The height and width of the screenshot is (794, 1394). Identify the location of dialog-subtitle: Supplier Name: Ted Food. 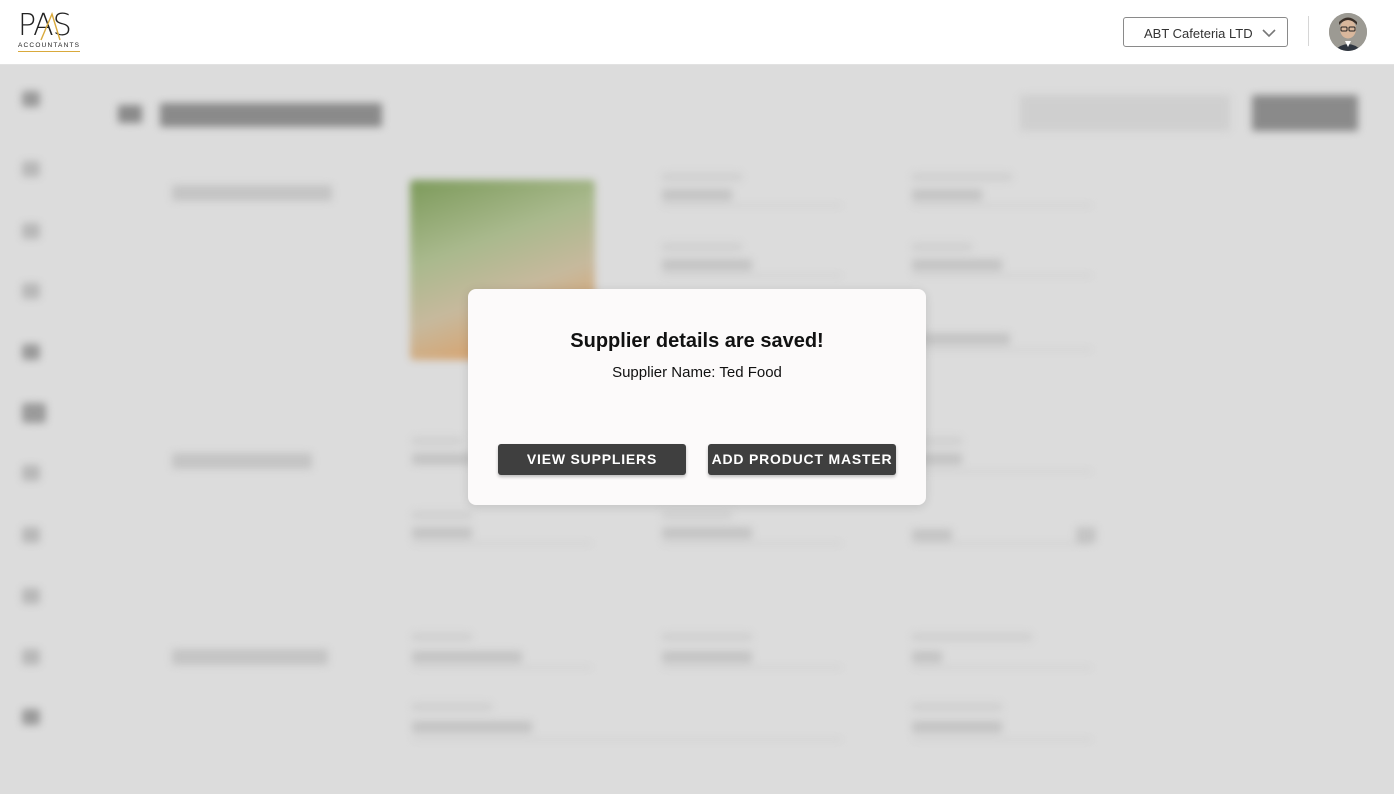
(697, 372).